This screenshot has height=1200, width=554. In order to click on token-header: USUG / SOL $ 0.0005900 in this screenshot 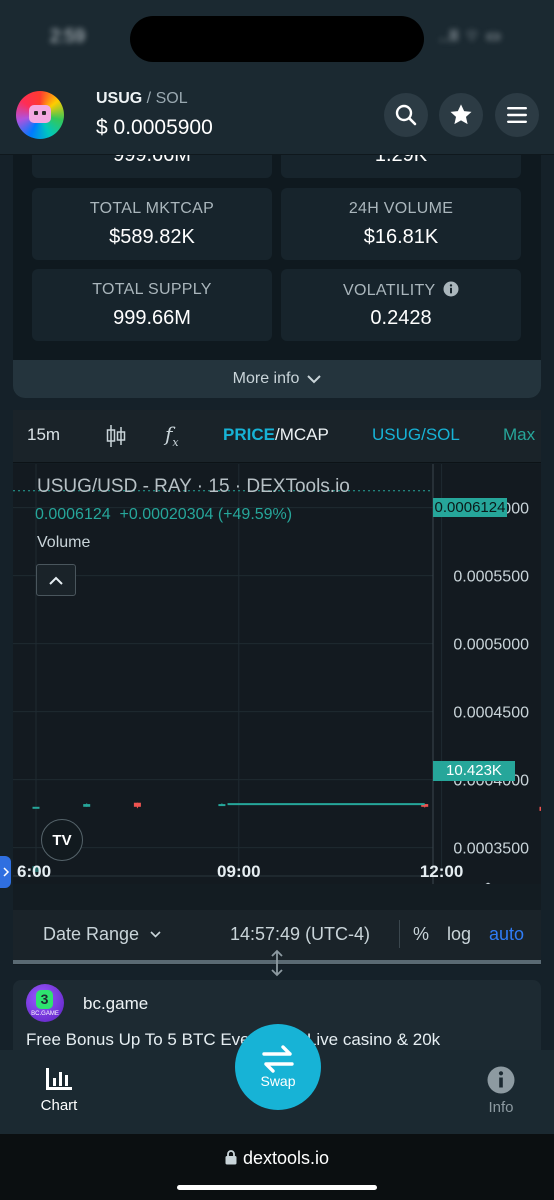, I will do `click(277, 115)`.